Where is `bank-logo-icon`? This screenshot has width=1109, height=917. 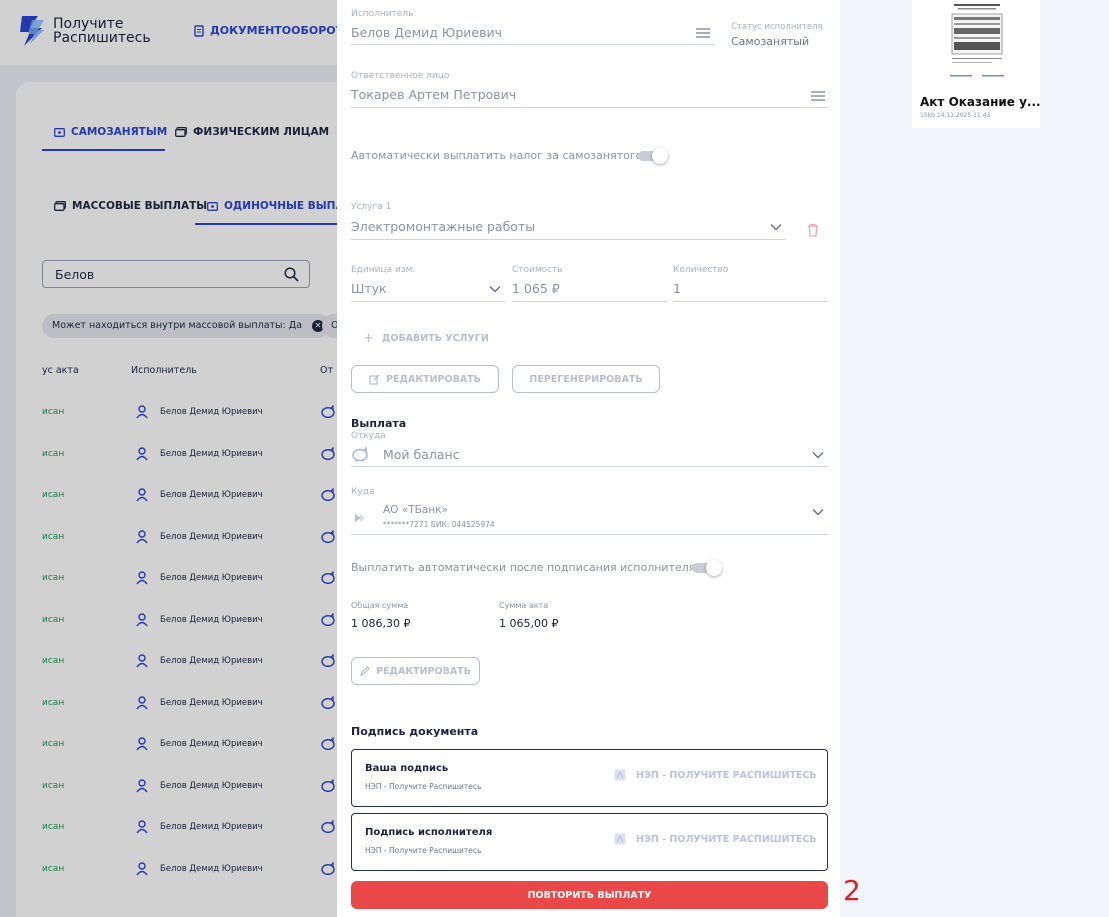 bank-logo-icon is located at coordinates (360, 518).